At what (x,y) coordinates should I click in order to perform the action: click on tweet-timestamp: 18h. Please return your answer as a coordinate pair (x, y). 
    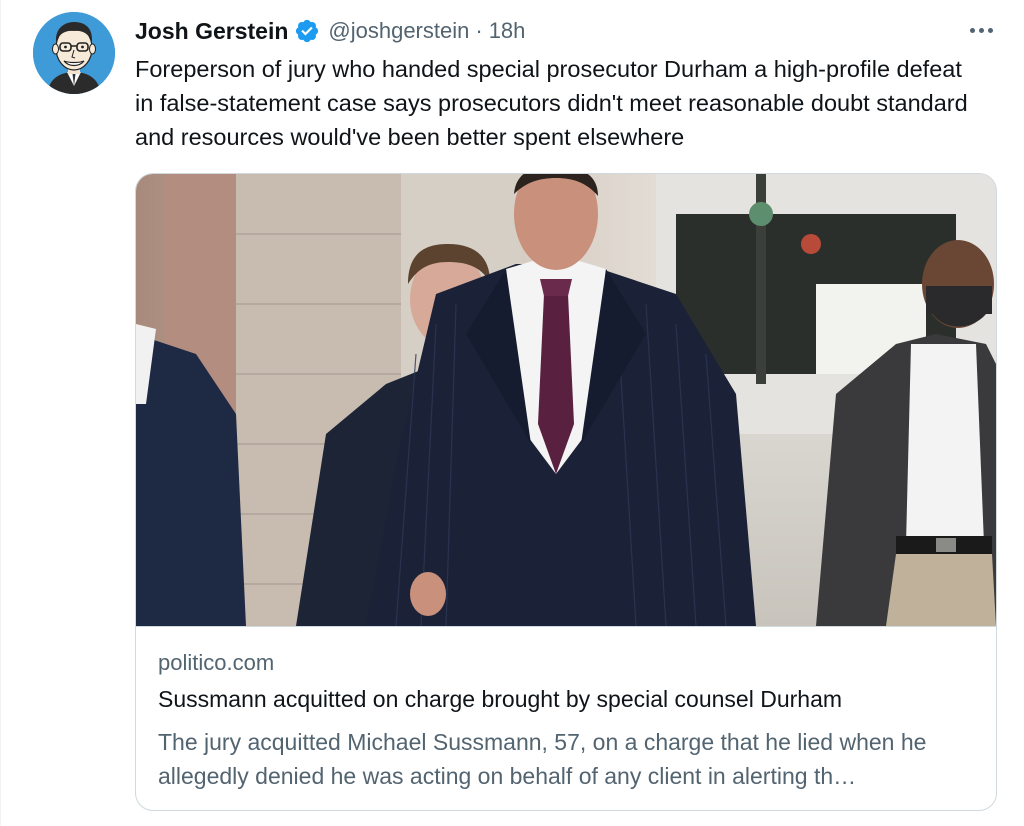
    Looking at the image, I should click on (507, 31).